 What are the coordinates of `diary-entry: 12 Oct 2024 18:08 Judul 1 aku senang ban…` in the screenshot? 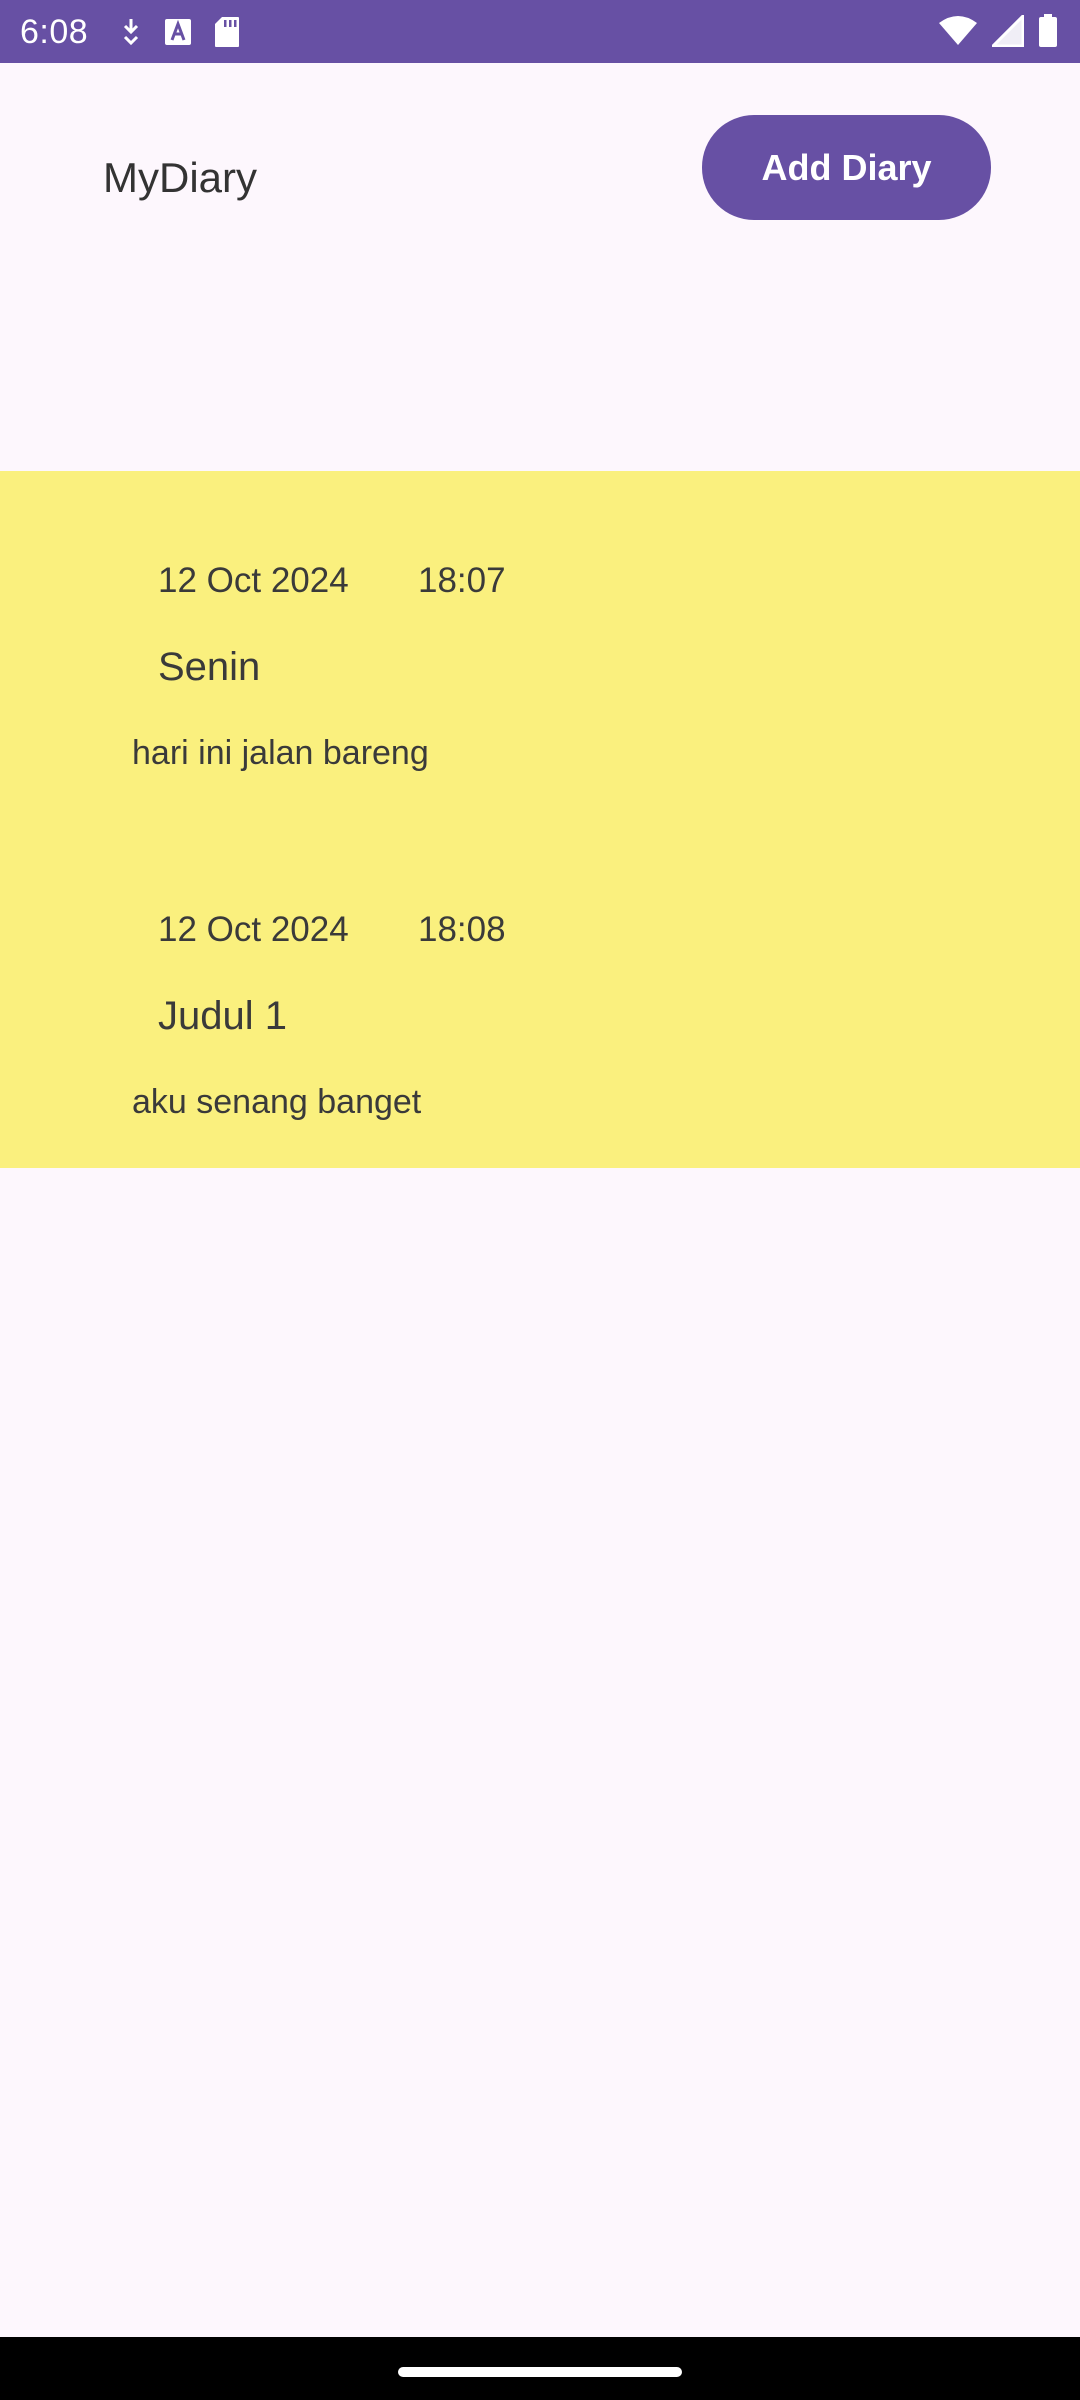 It's located at (540, 990).